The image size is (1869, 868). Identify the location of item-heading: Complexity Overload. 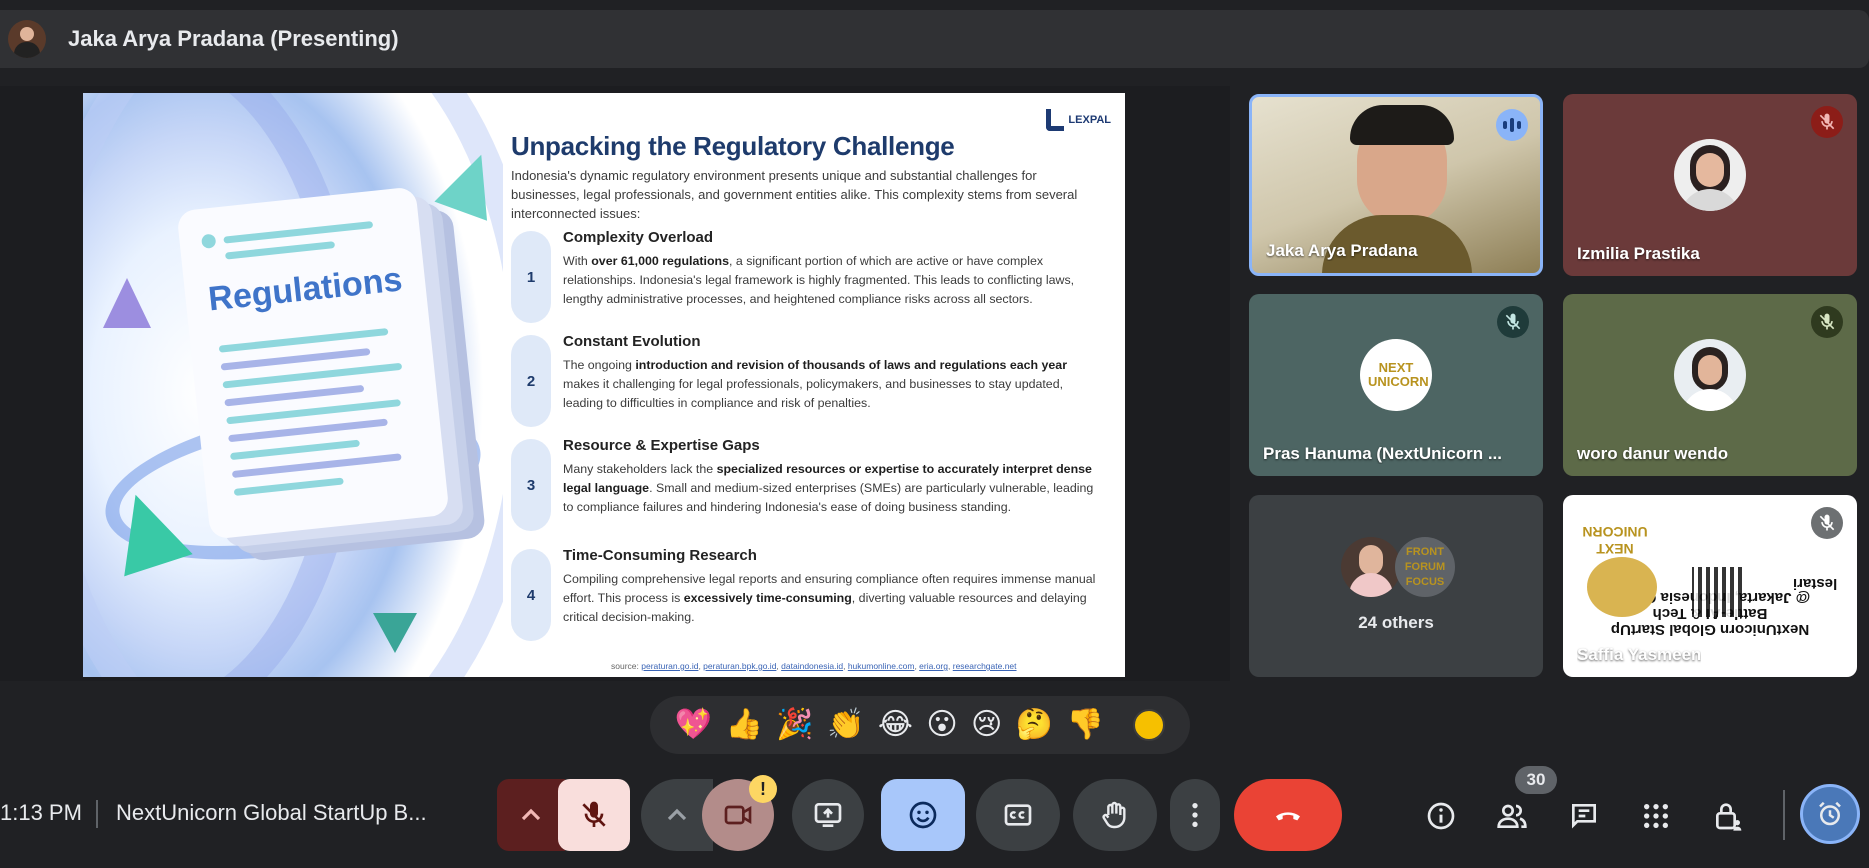
(638, 237).